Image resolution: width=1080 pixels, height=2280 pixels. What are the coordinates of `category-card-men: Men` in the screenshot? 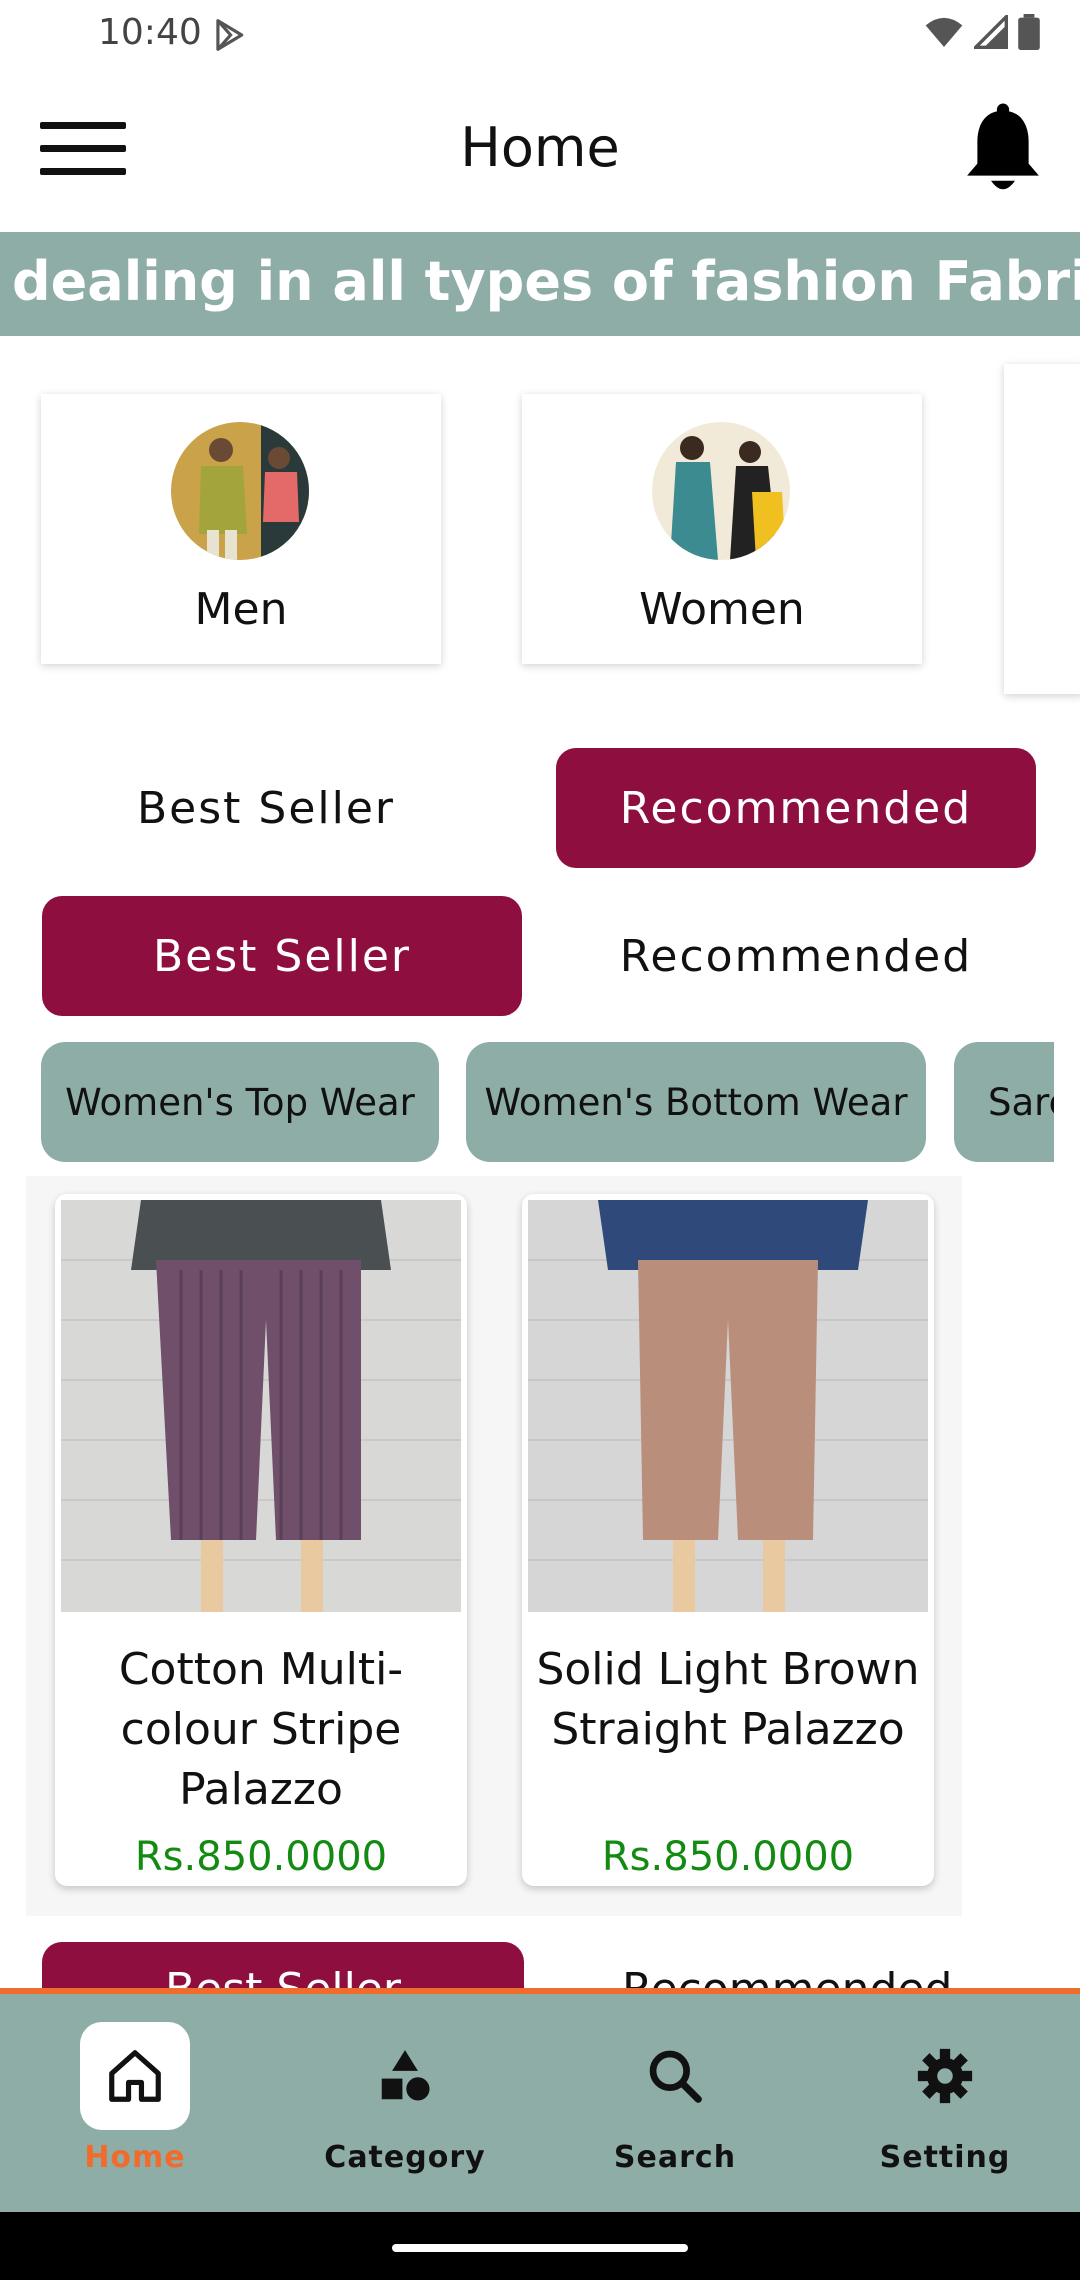 It's located at (241, 529).